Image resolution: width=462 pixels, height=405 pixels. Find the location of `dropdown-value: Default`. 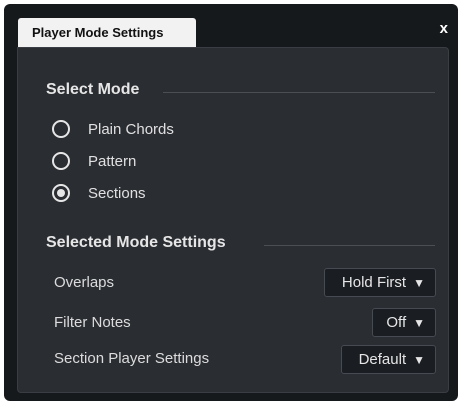

dropdown-value: Default is located at coordinates (382, 359).